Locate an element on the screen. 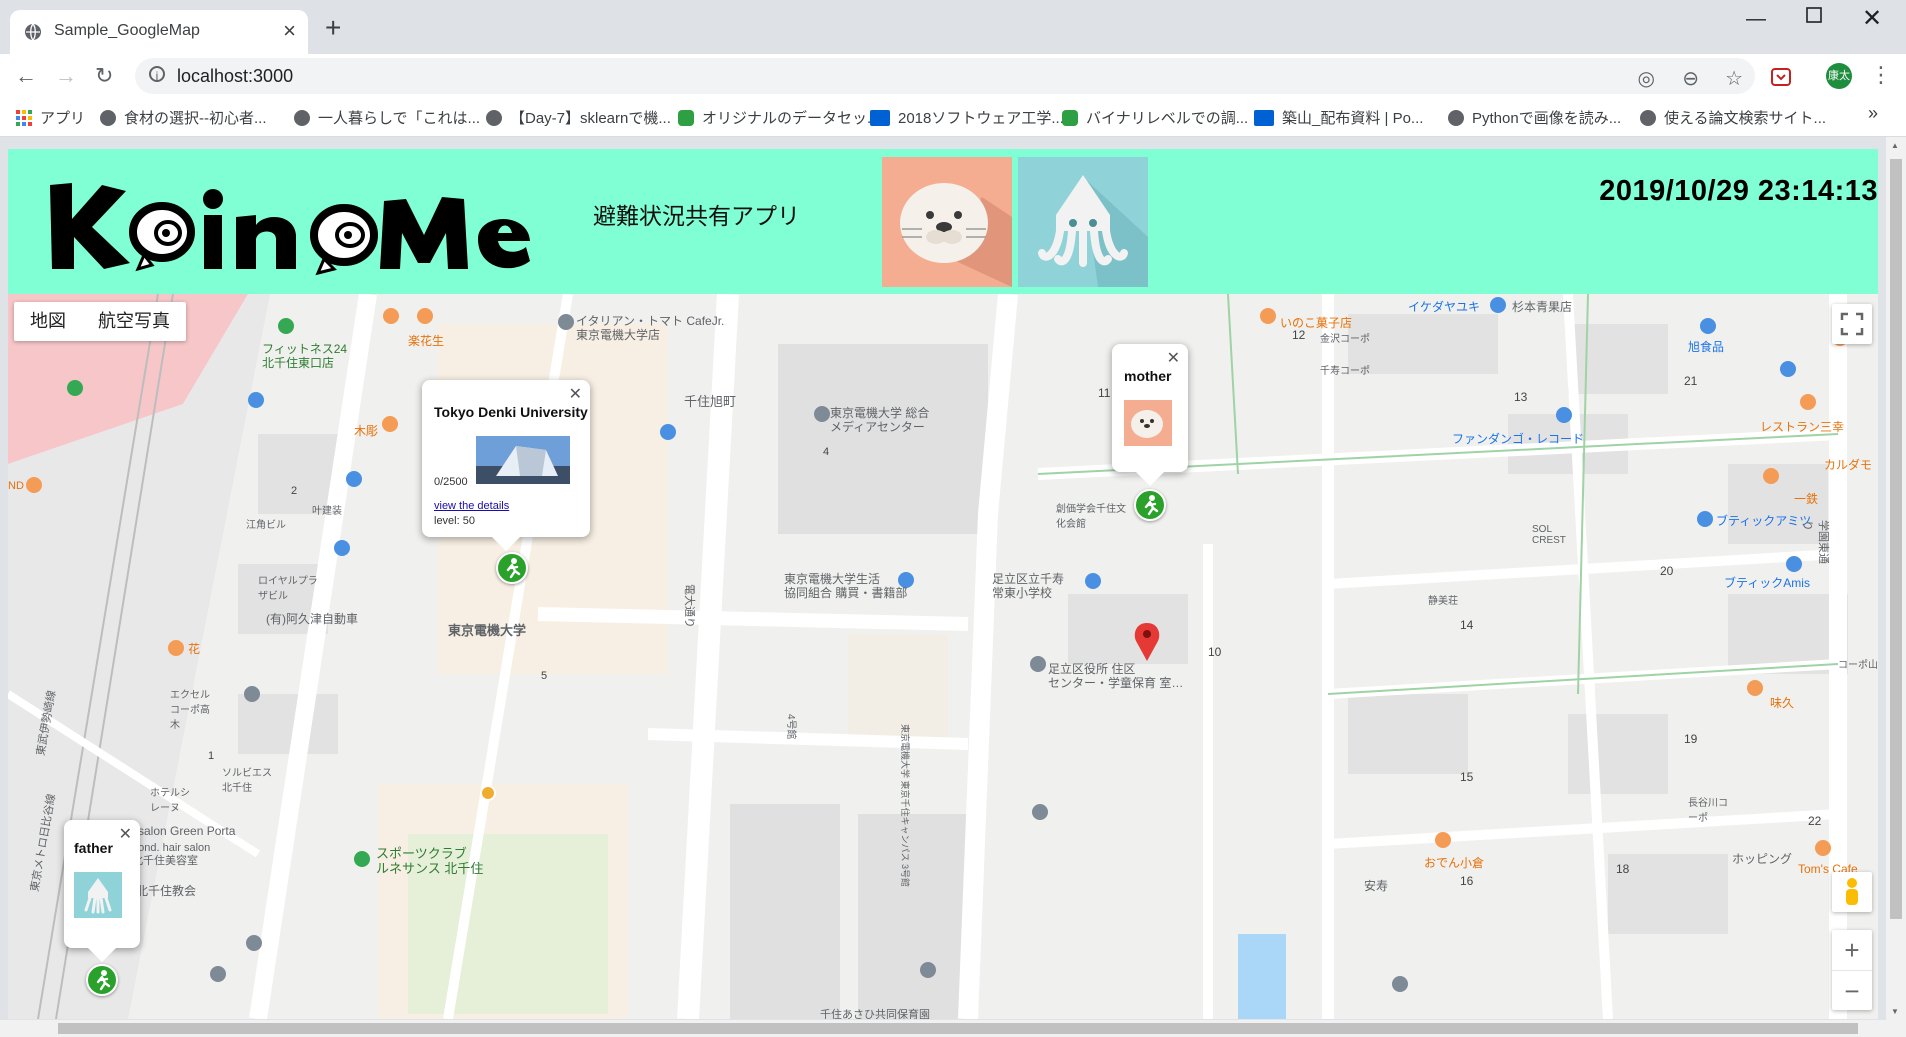 The image size is (1906, 1037). horizontal-scrollbar is located at coordinates (953, 1028).